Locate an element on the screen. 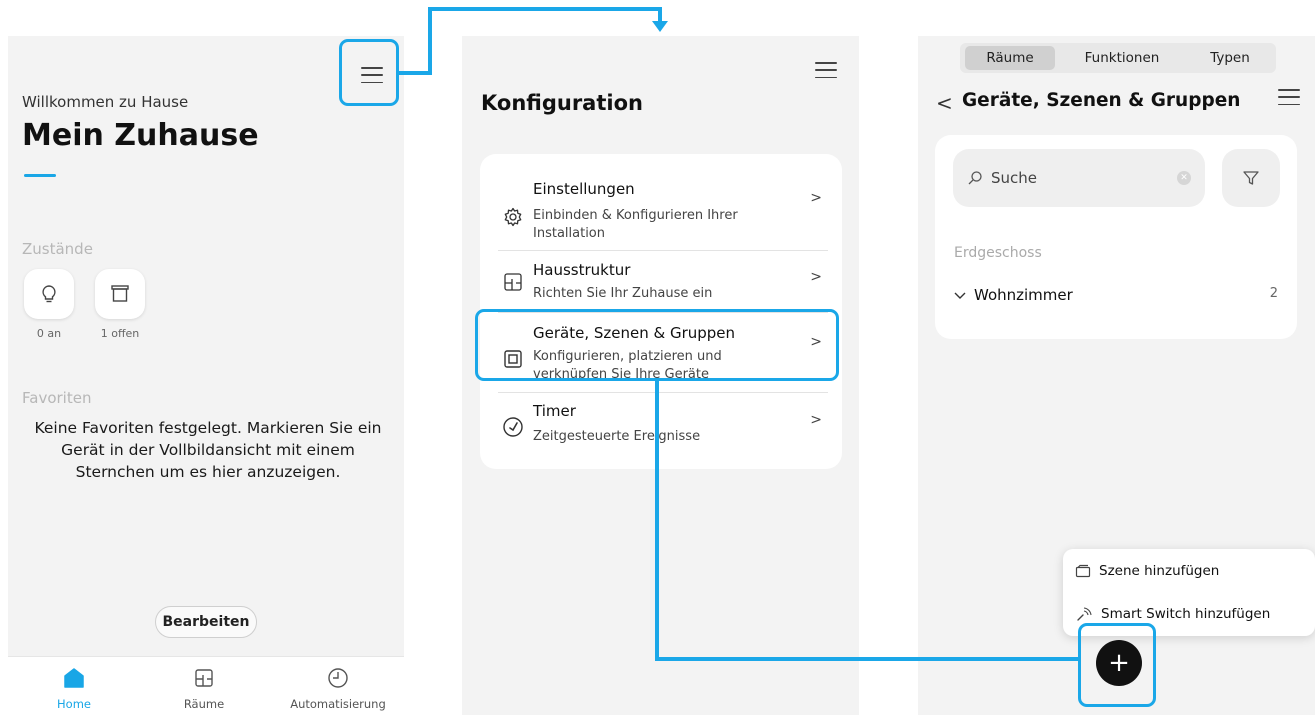 This screenshot has width=1315, height=715. menu-item-add-scene: Szene hinzufügen is located at coordinates (1147, 571).